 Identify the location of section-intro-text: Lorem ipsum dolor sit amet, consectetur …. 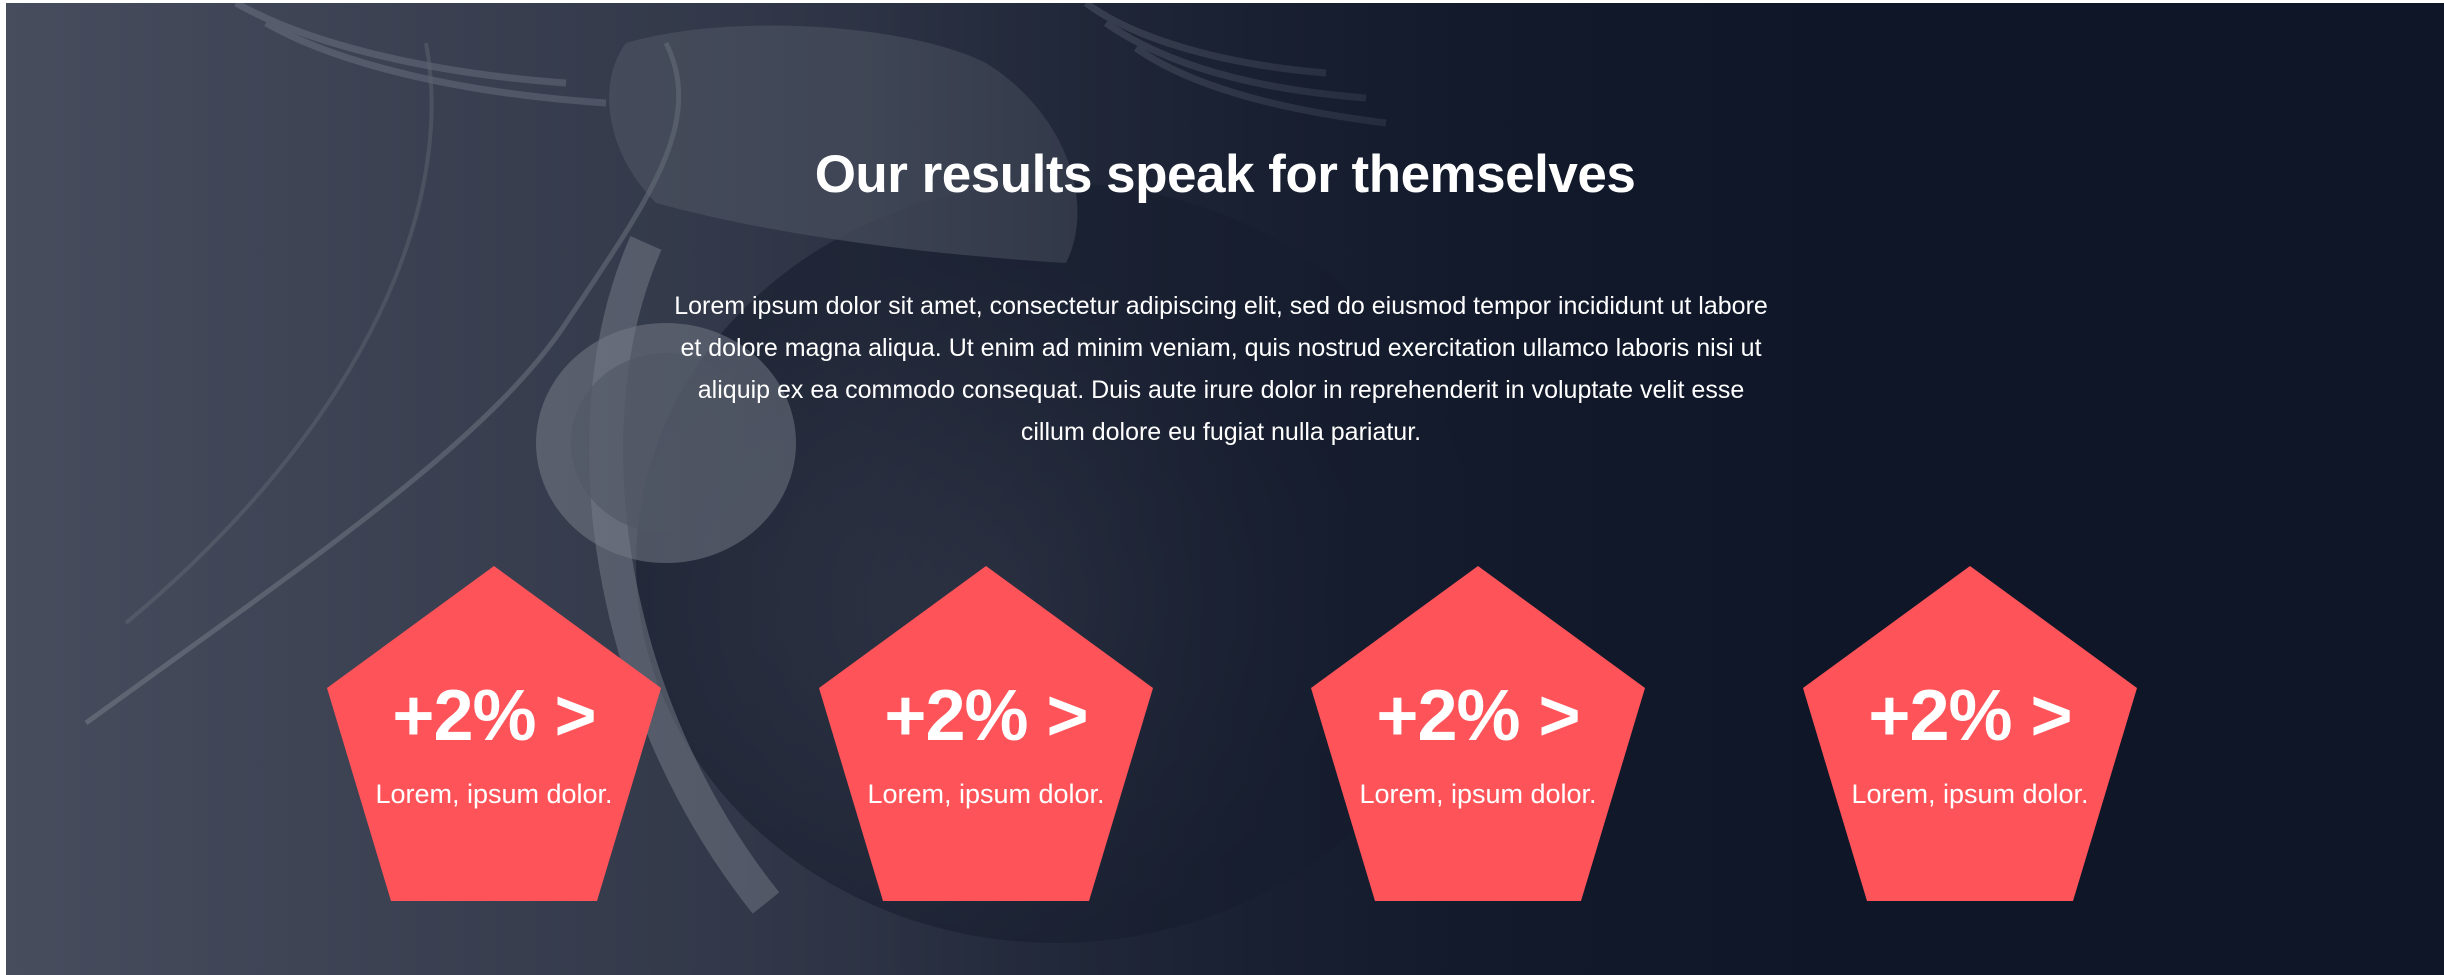
(1221, 369).